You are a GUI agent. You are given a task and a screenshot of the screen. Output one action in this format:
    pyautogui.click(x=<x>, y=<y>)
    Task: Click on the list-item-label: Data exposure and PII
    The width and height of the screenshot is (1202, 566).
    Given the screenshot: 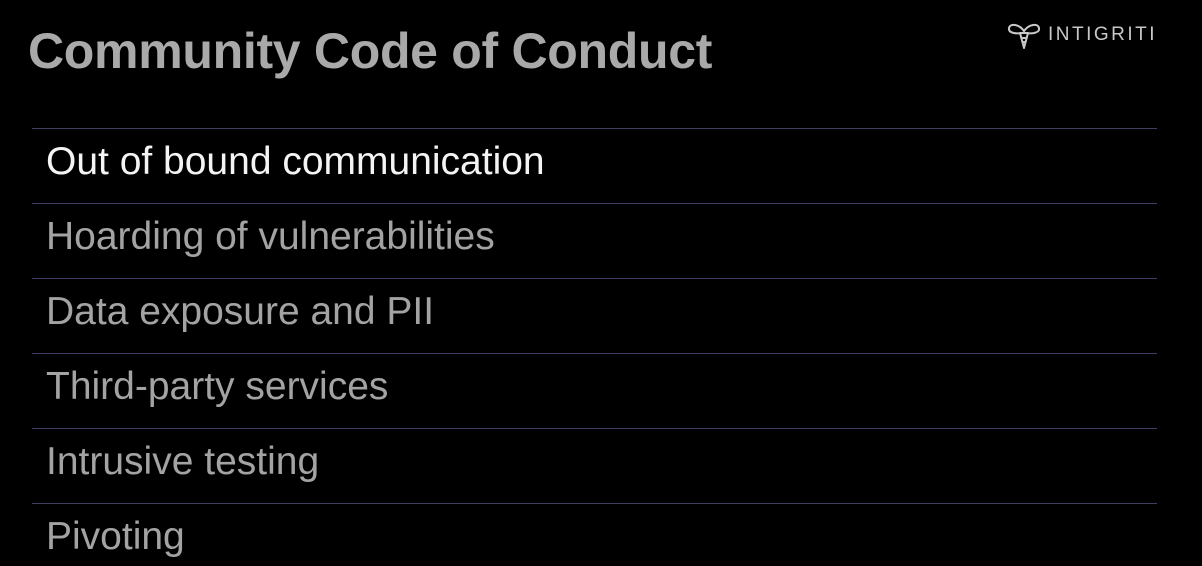 What is the action you would take?
    pyautogui.click(x=240, y=311)
    